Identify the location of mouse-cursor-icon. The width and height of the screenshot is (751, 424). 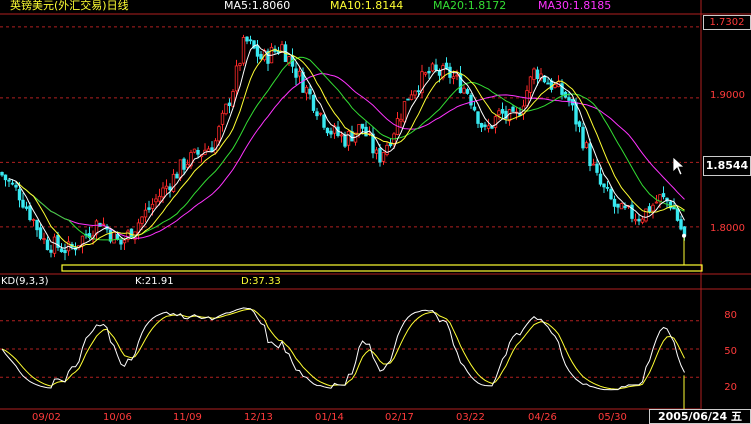
(678, 166).